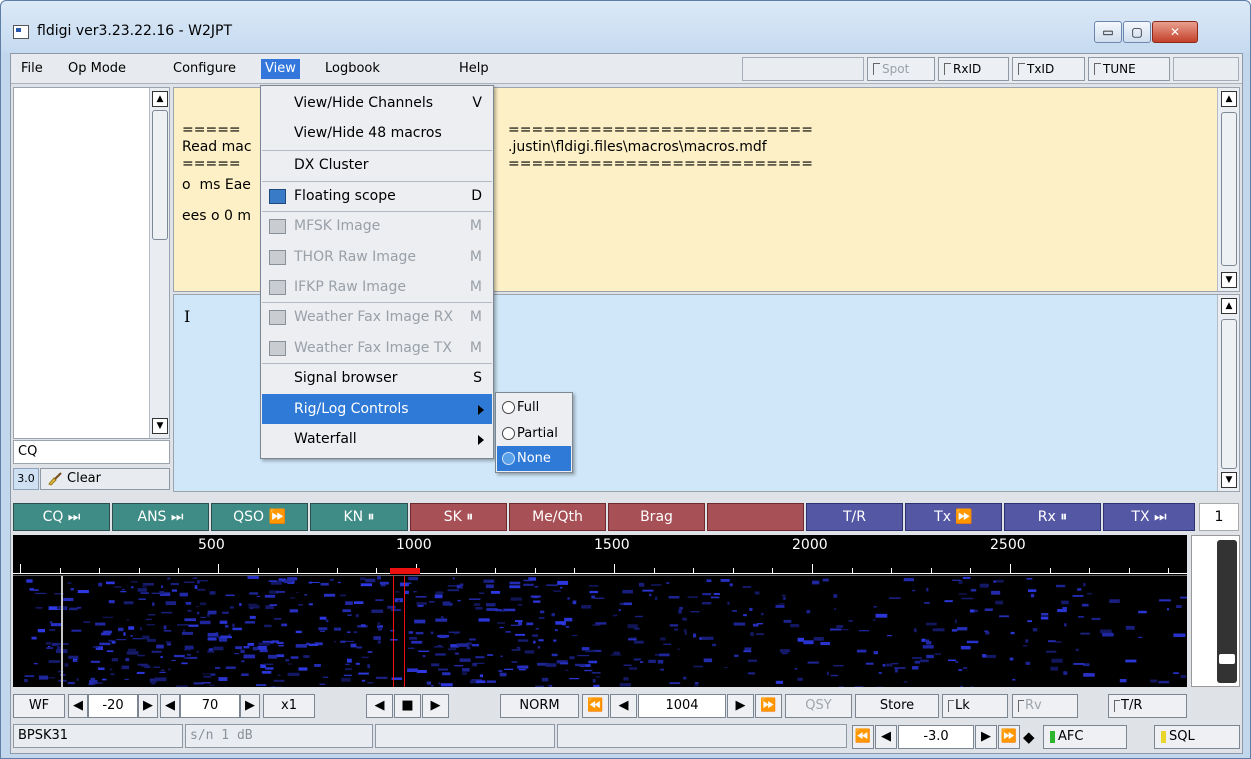 The height and width of the screenshot is (759, 1251). I want to click on menu-op-mode: Op Mode, so click(97, 69).